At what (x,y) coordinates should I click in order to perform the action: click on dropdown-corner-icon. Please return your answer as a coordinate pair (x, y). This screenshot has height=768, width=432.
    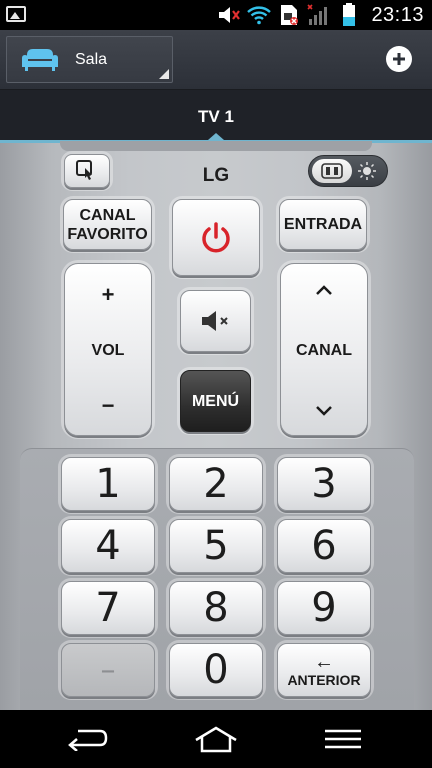
    Looking at the image, I should click on (164, 74).